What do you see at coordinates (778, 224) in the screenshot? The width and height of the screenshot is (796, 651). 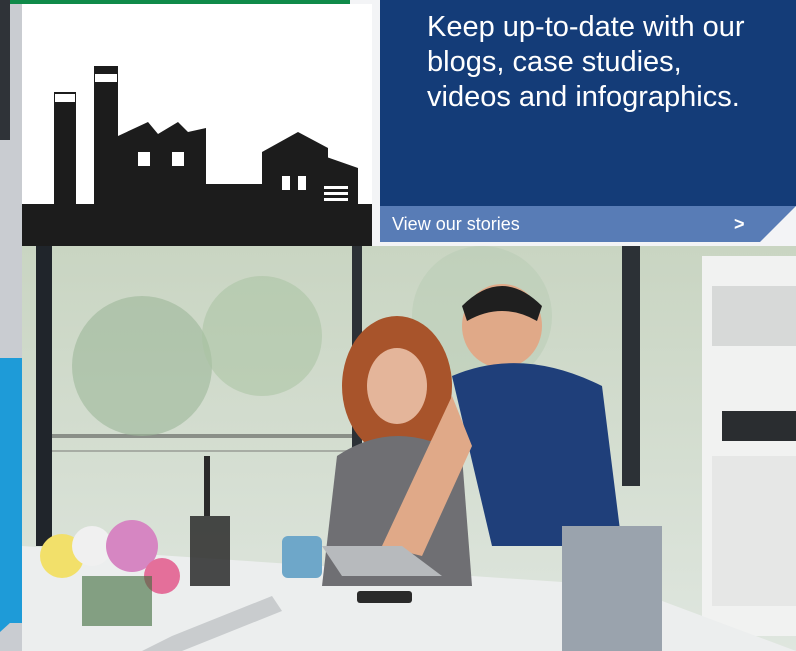 I see `cta-corner-cut` at bounding box center [778, 224].